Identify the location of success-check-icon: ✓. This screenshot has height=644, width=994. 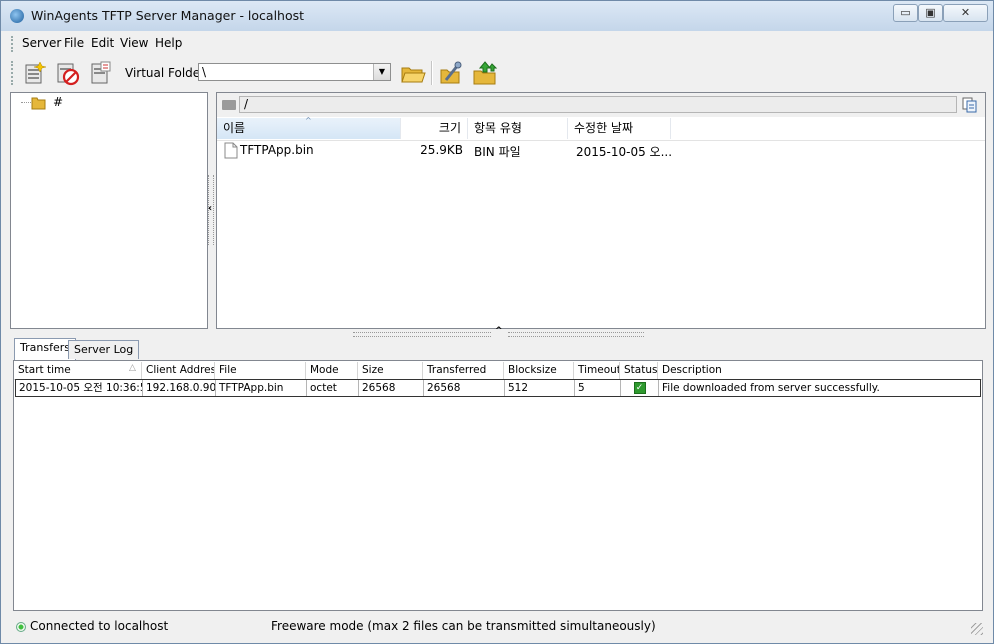
(639, 388).